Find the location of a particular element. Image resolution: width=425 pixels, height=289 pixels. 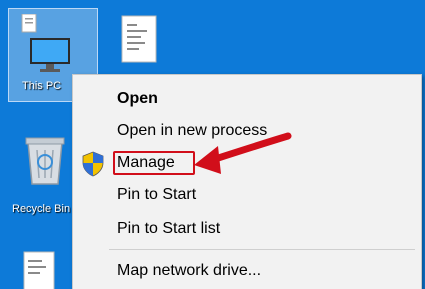

this-pc-icon is located at coordinates (45, 42).